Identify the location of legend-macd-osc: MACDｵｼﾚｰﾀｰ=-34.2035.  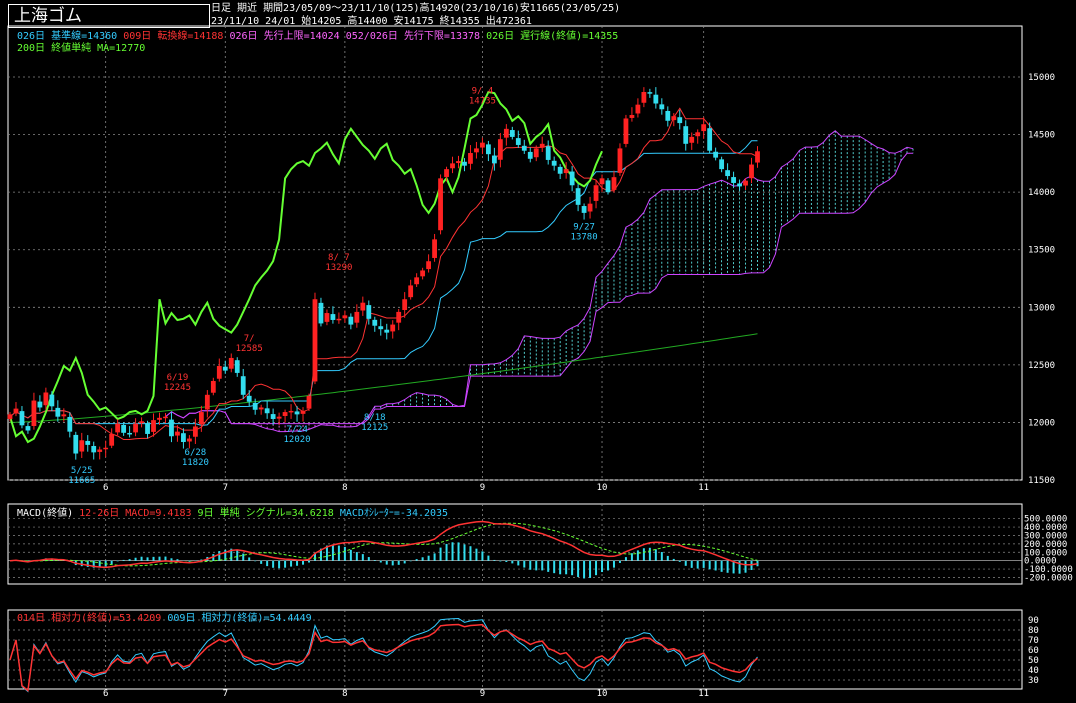
(394, 513).